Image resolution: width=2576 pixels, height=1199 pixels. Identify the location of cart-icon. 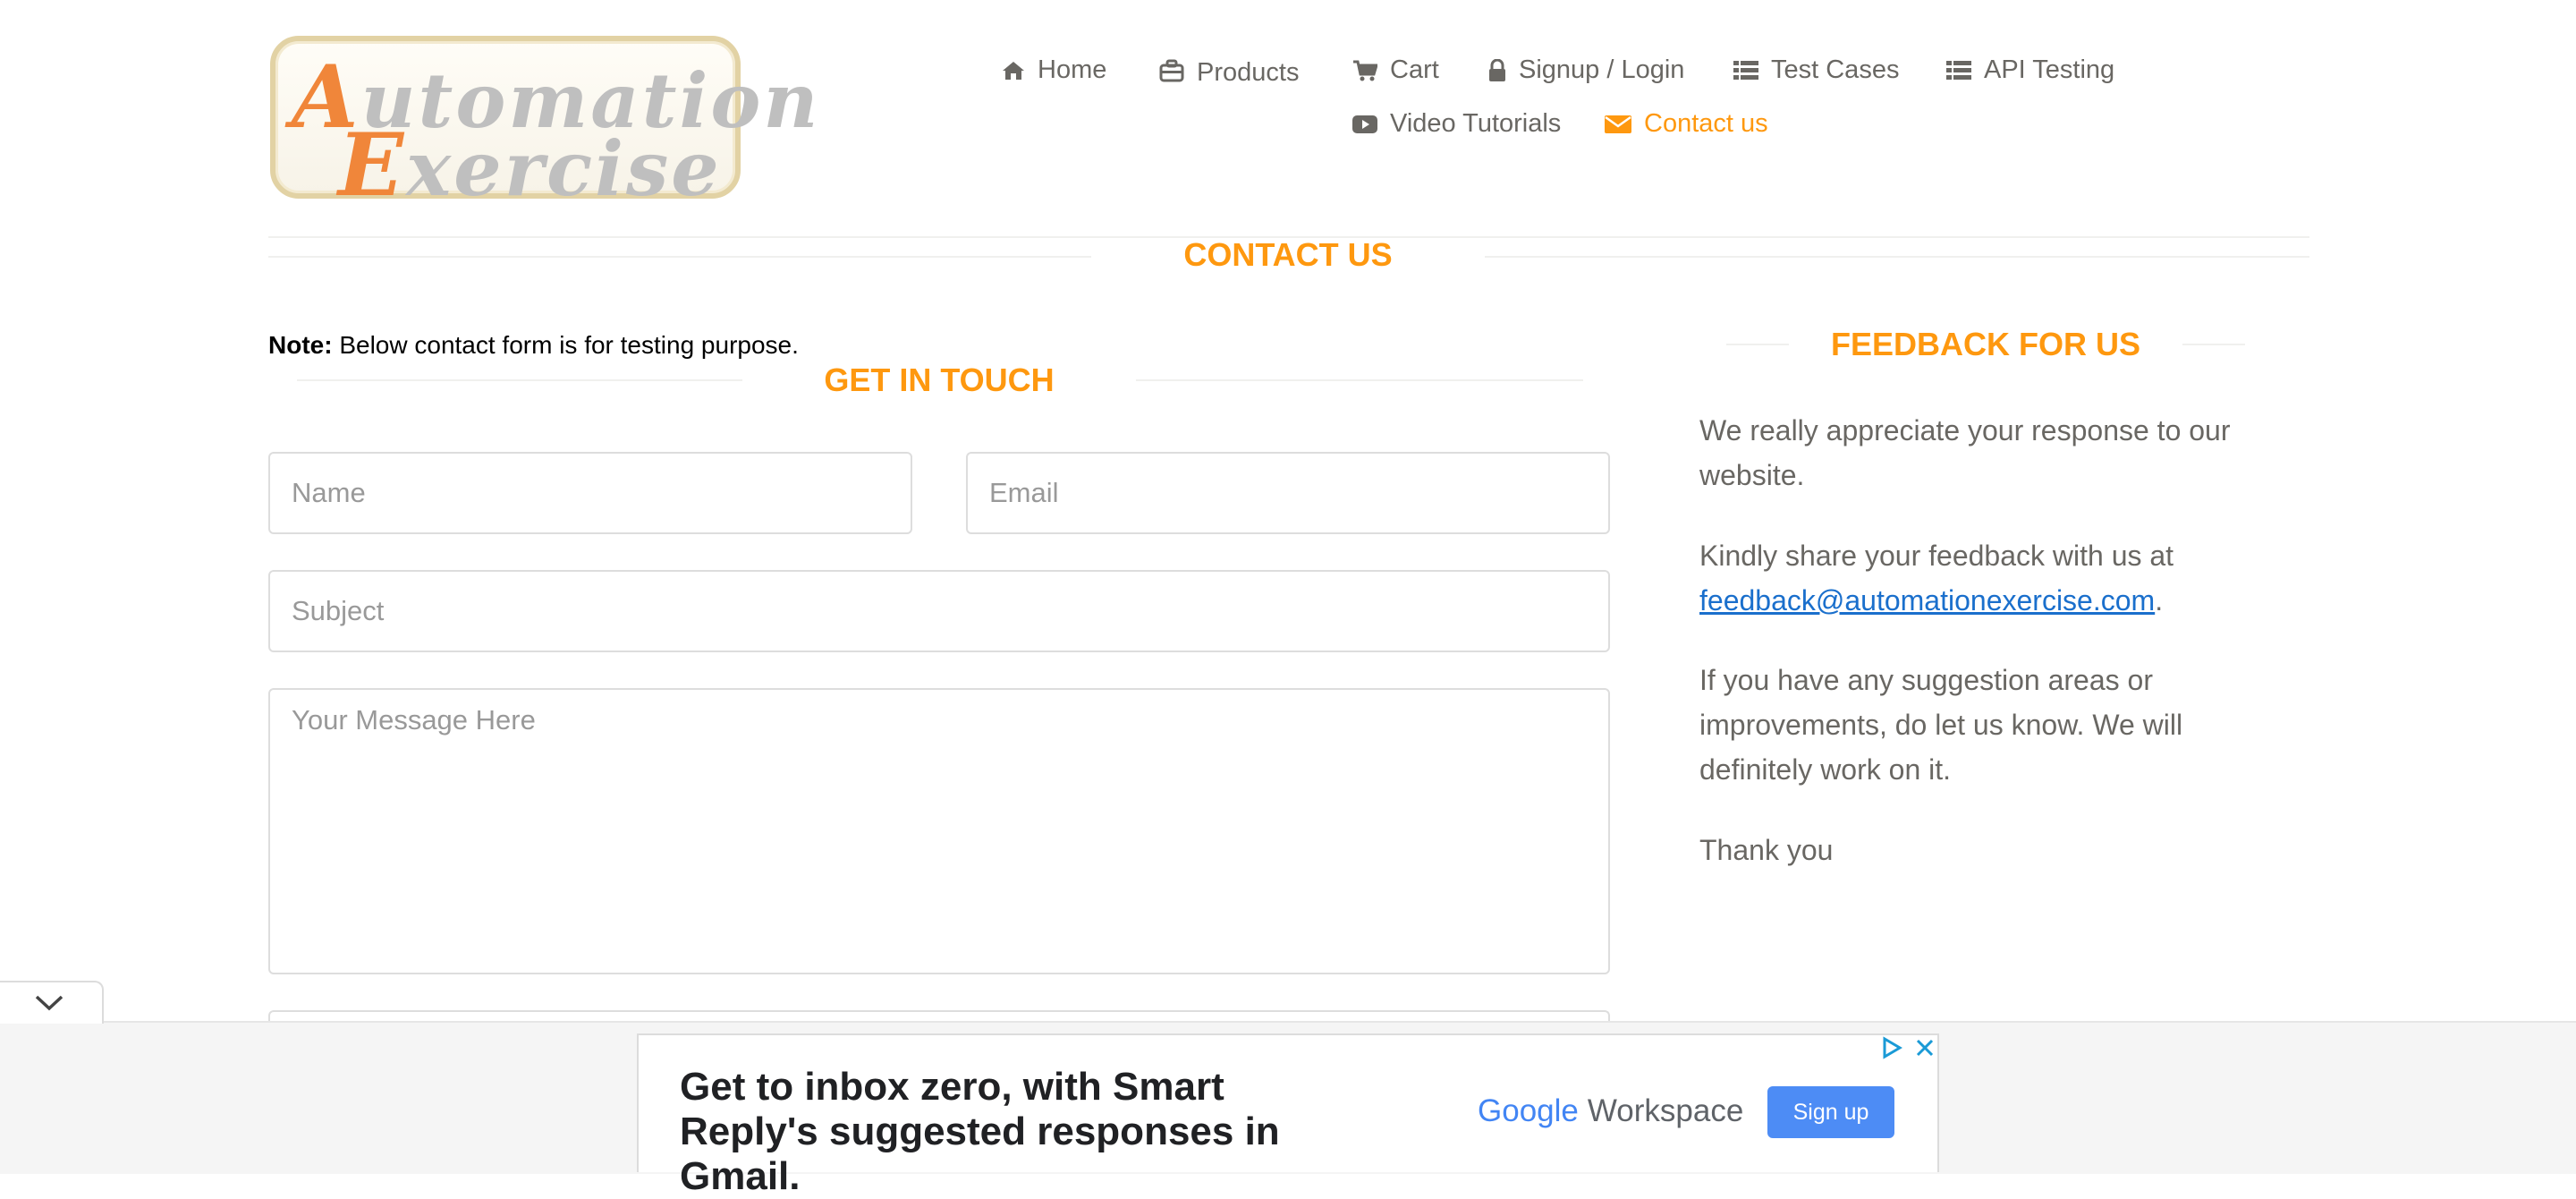
(1365, 70).